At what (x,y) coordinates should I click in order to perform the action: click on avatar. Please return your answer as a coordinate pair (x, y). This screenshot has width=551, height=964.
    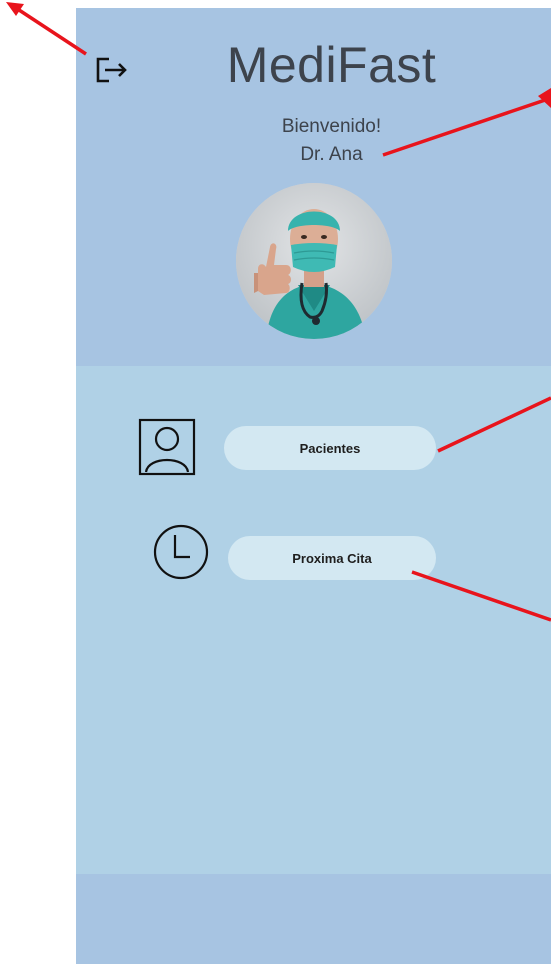
    Looking at the image, I should click on (314, 261).